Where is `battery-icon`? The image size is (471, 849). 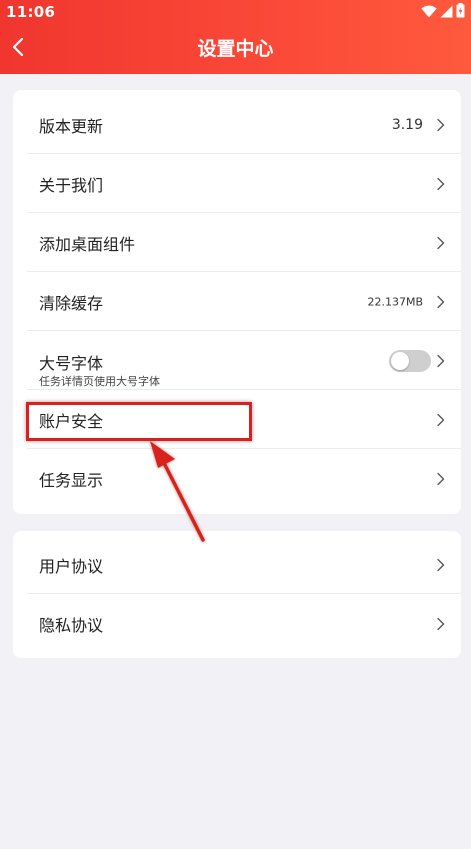
battery-icon is located at coordinates (460, 12).